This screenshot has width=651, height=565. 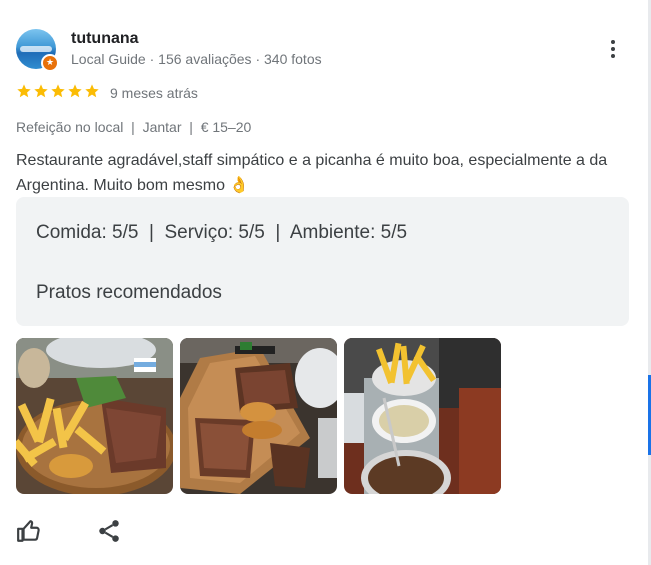 What do you see at coordinates (105, 39) in the screenshot?
I see `reviewer-name: tutunana` at bounding box center [105, 39].